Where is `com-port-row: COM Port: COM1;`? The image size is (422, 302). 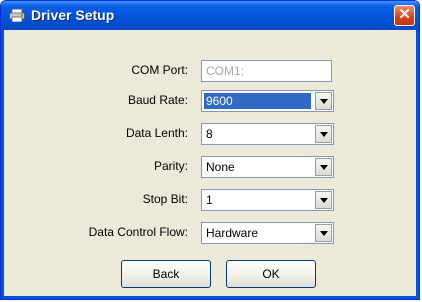
com-port-row: COM Port: COM1; is located at coordinates (210, 71).